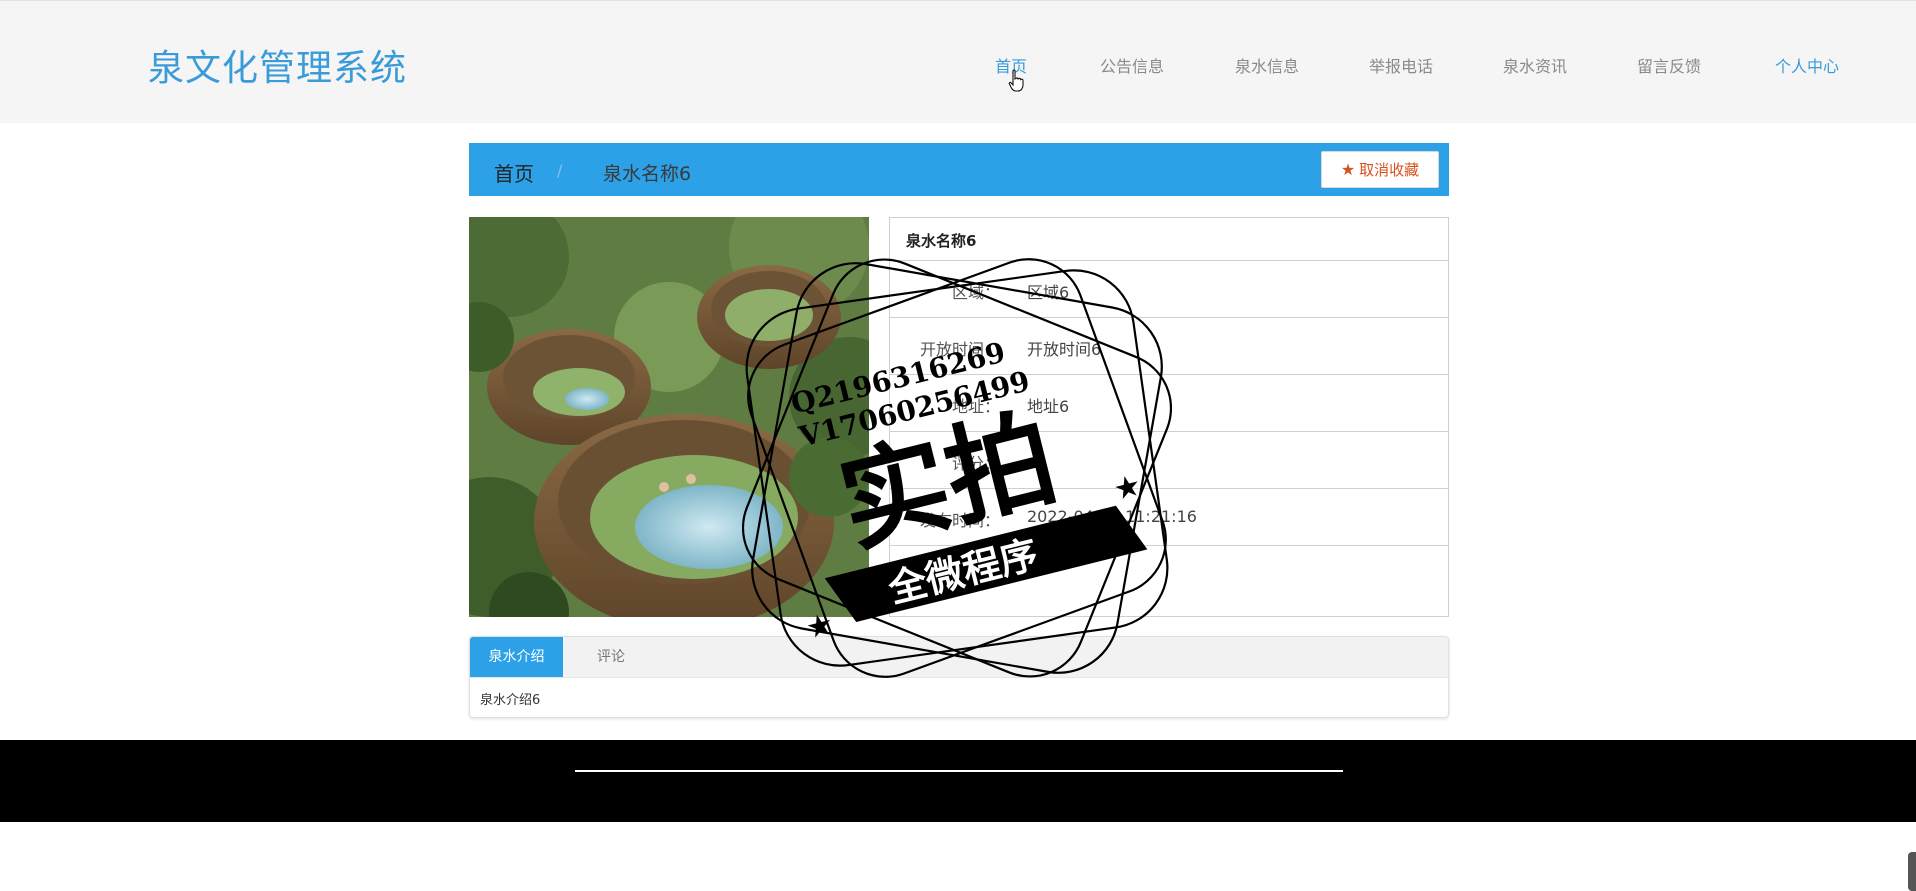 The height and width of the screenshot is (891, 1916). I want to click on tab-bar: 泉水介绍 评论, so click(959, 657).